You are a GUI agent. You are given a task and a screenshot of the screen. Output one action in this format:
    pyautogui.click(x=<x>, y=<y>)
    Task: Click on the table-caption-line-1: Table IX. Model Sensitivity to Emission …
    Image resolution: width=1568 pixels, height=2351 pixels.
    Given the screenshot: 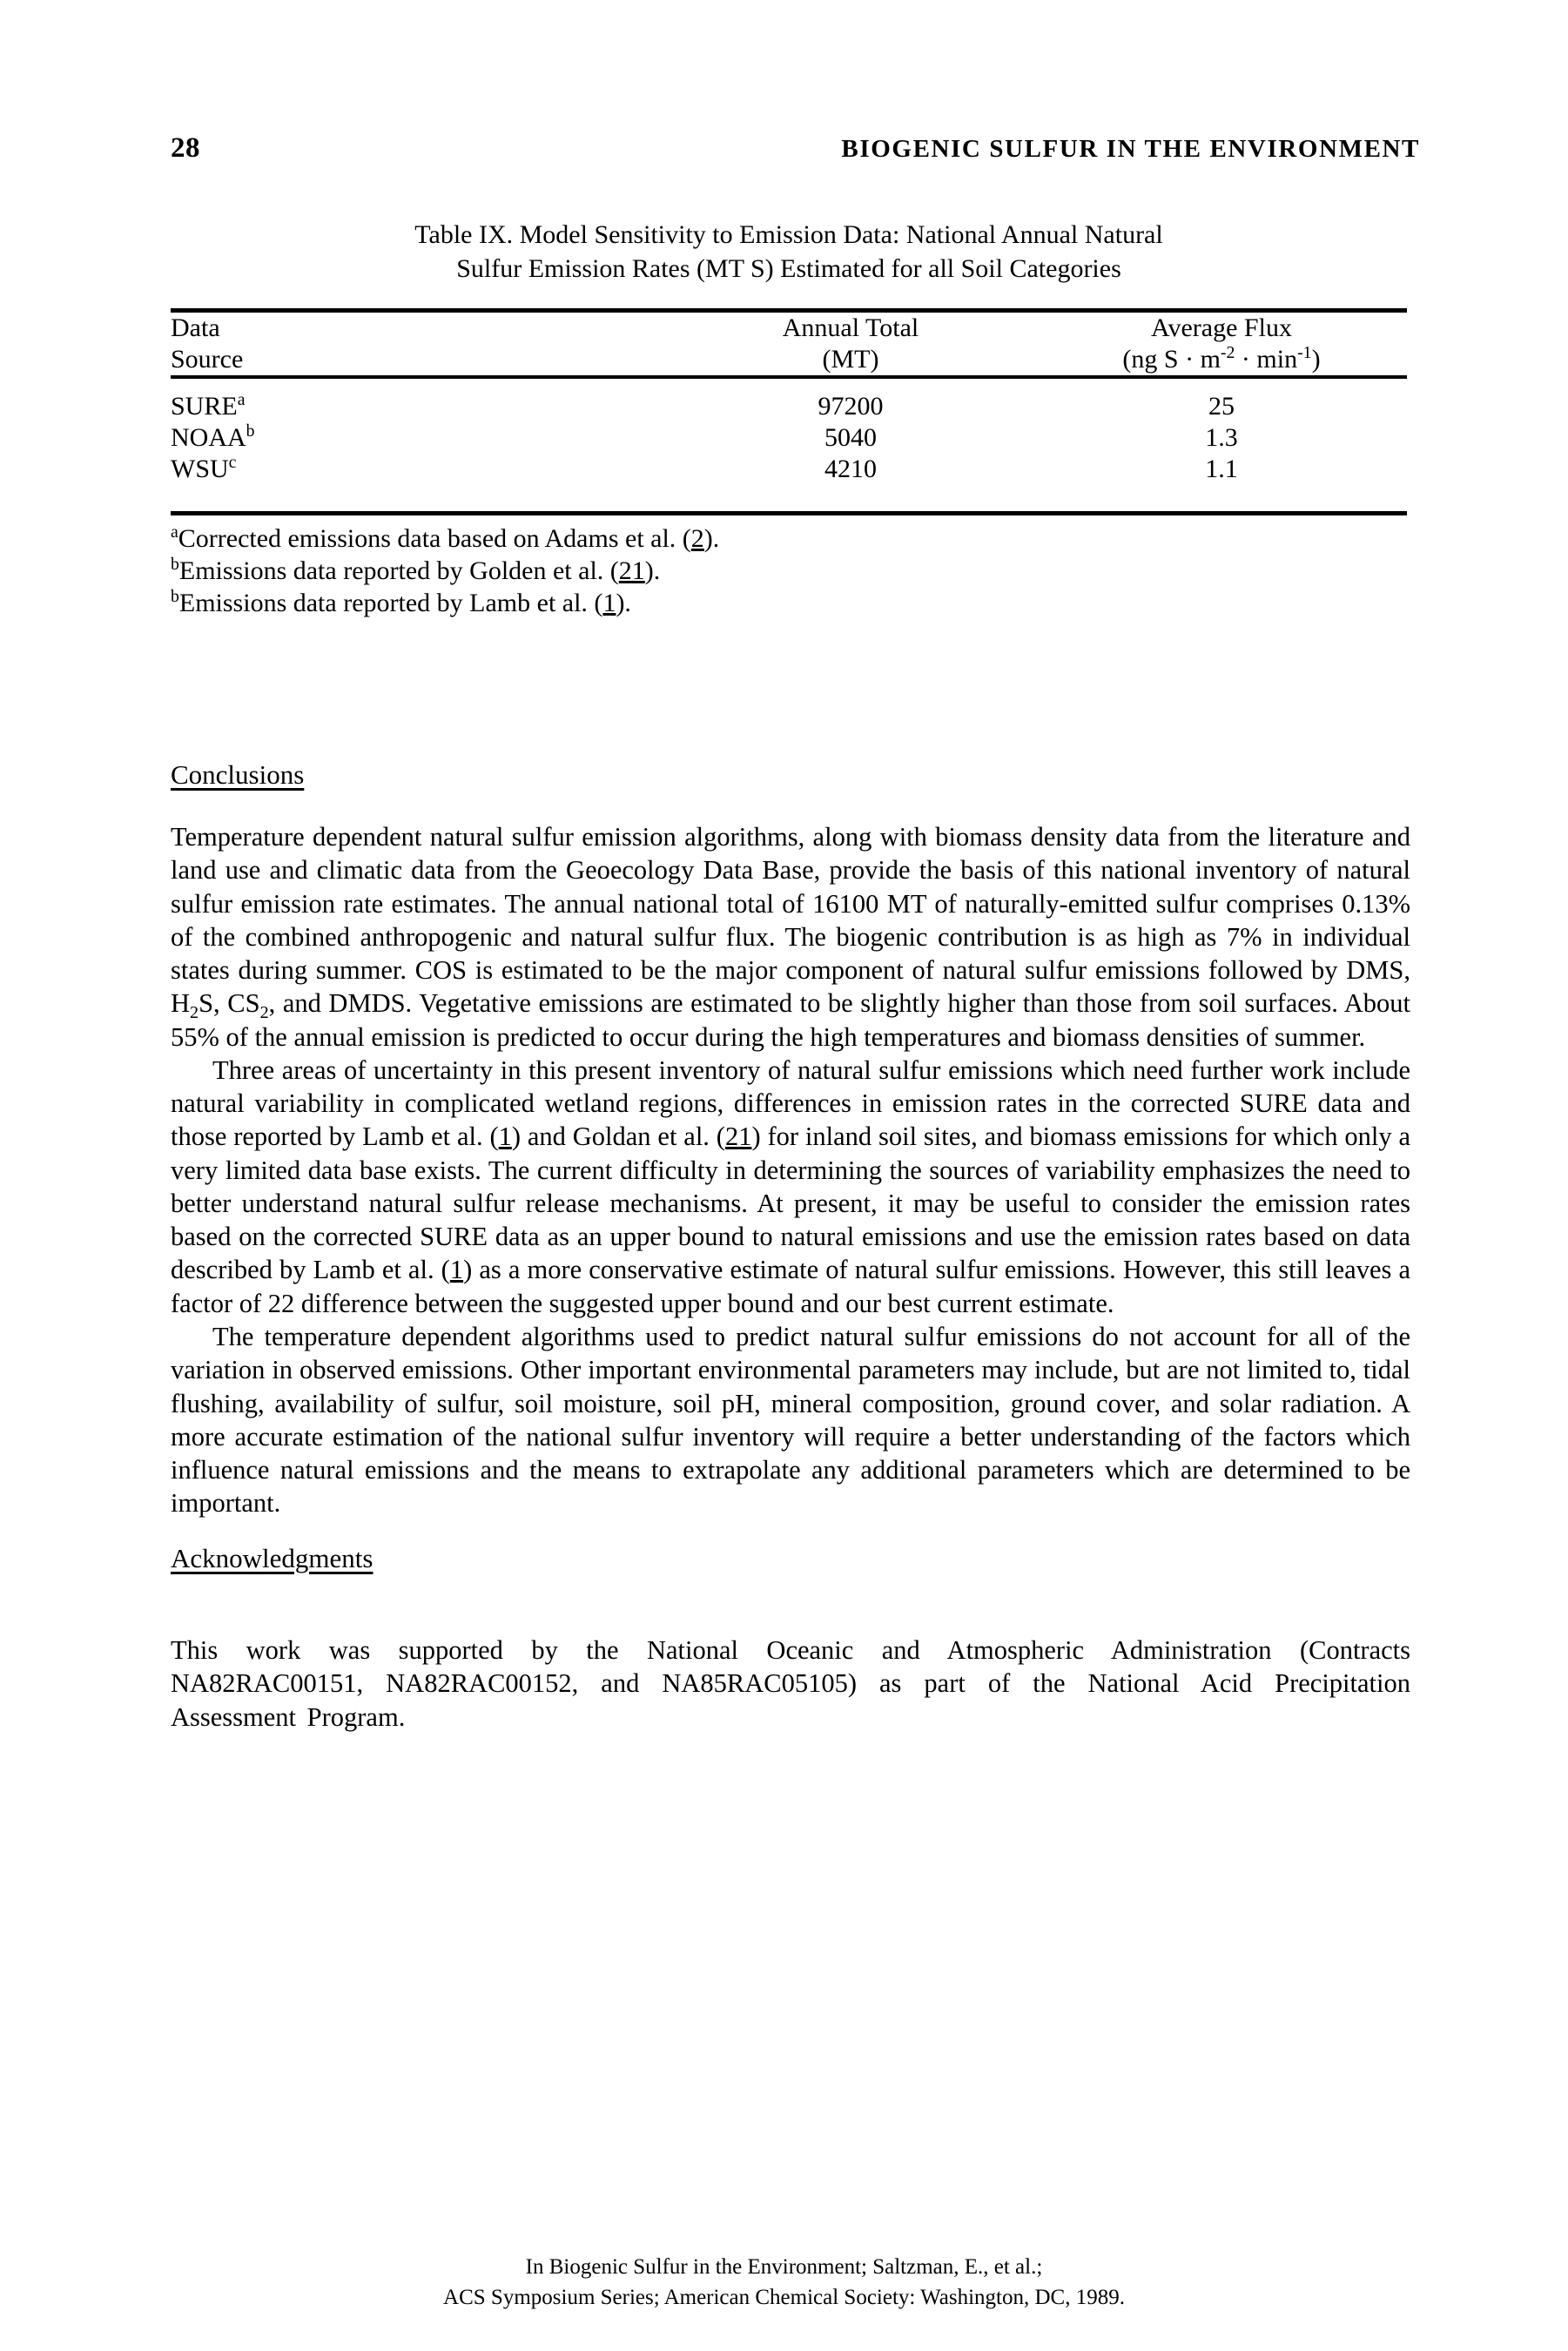 What is the action you would take?
    pyautogui.click(x=788, y=235)
    